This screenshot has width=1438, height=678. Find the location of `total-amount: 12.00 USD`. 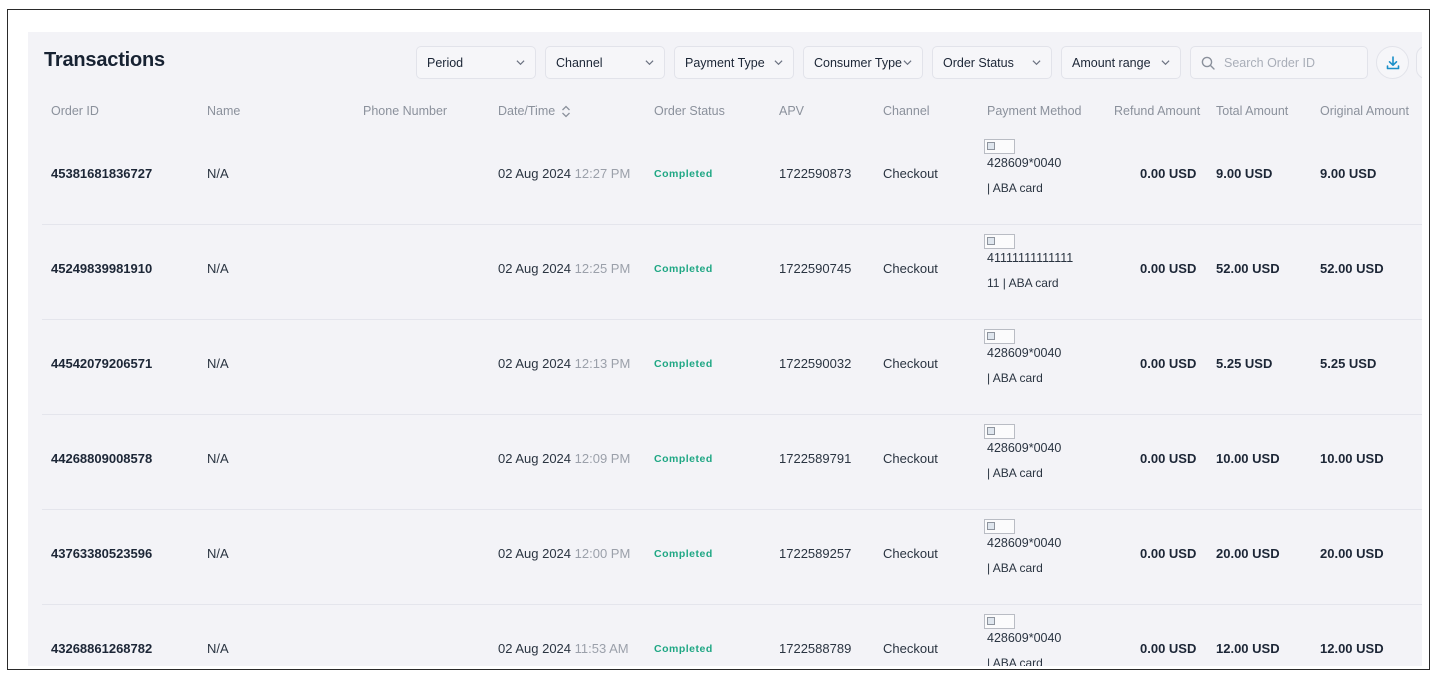

total-amount: 12.00 USD is located at coordinates (1248, 648).